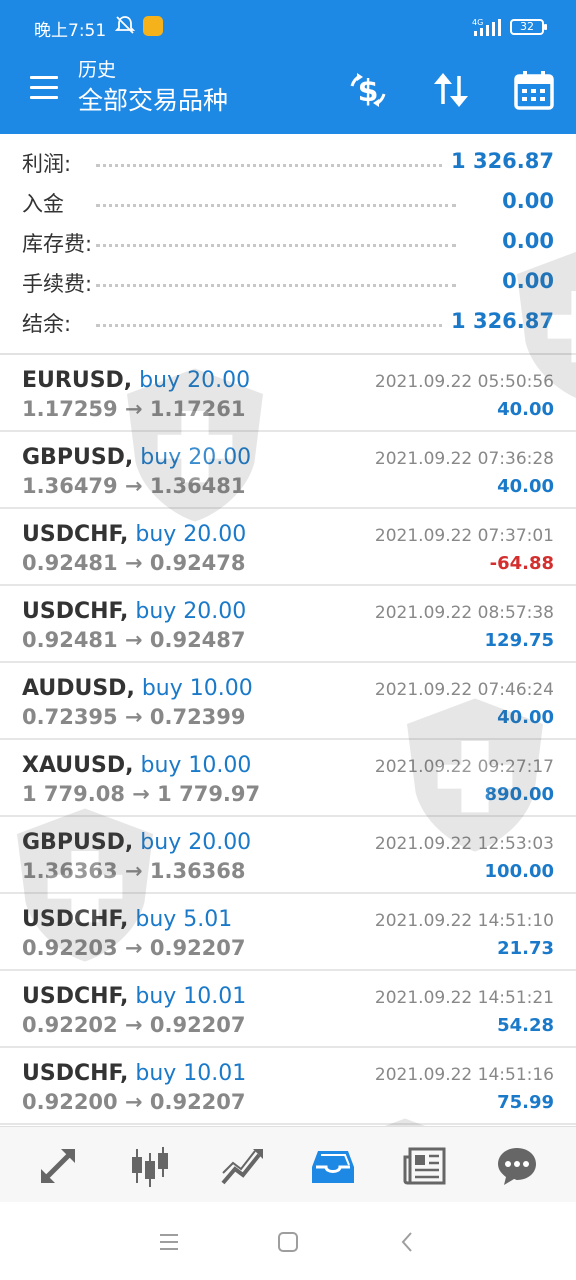 The width and height of the screenshot is (576, 1280). I want to click on trade-symbol: XAUUSD,, so click(78, 765).